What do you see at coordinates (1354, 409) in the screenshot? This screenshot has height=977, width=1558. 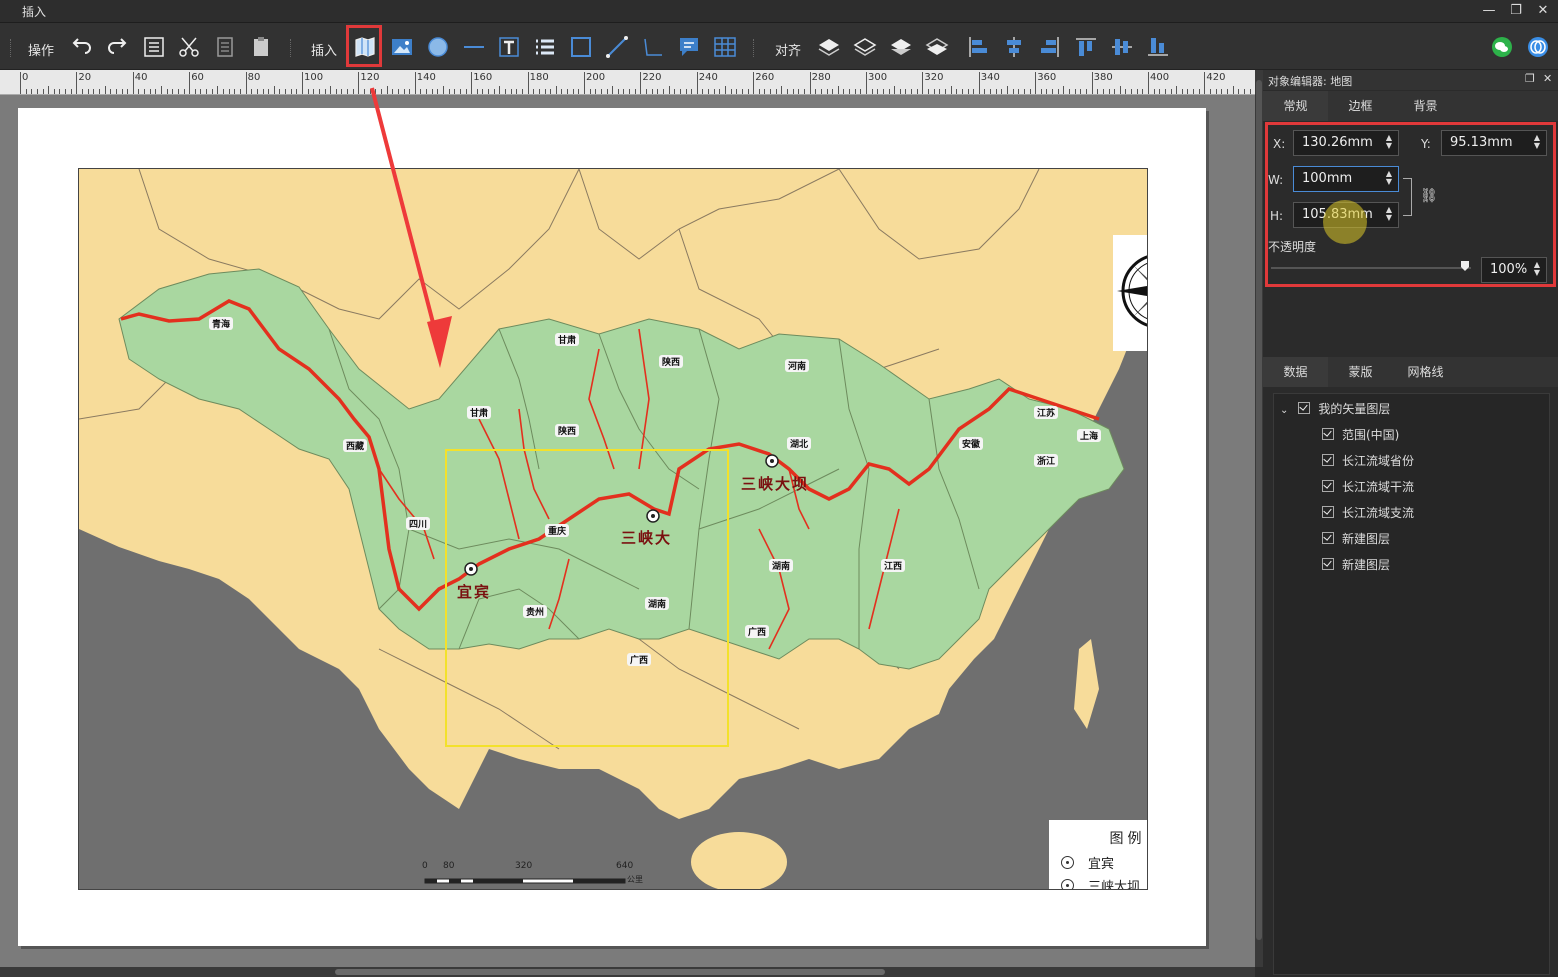 I see `layer-label: 我的矢量图层` at bounding box center [1354, 409].